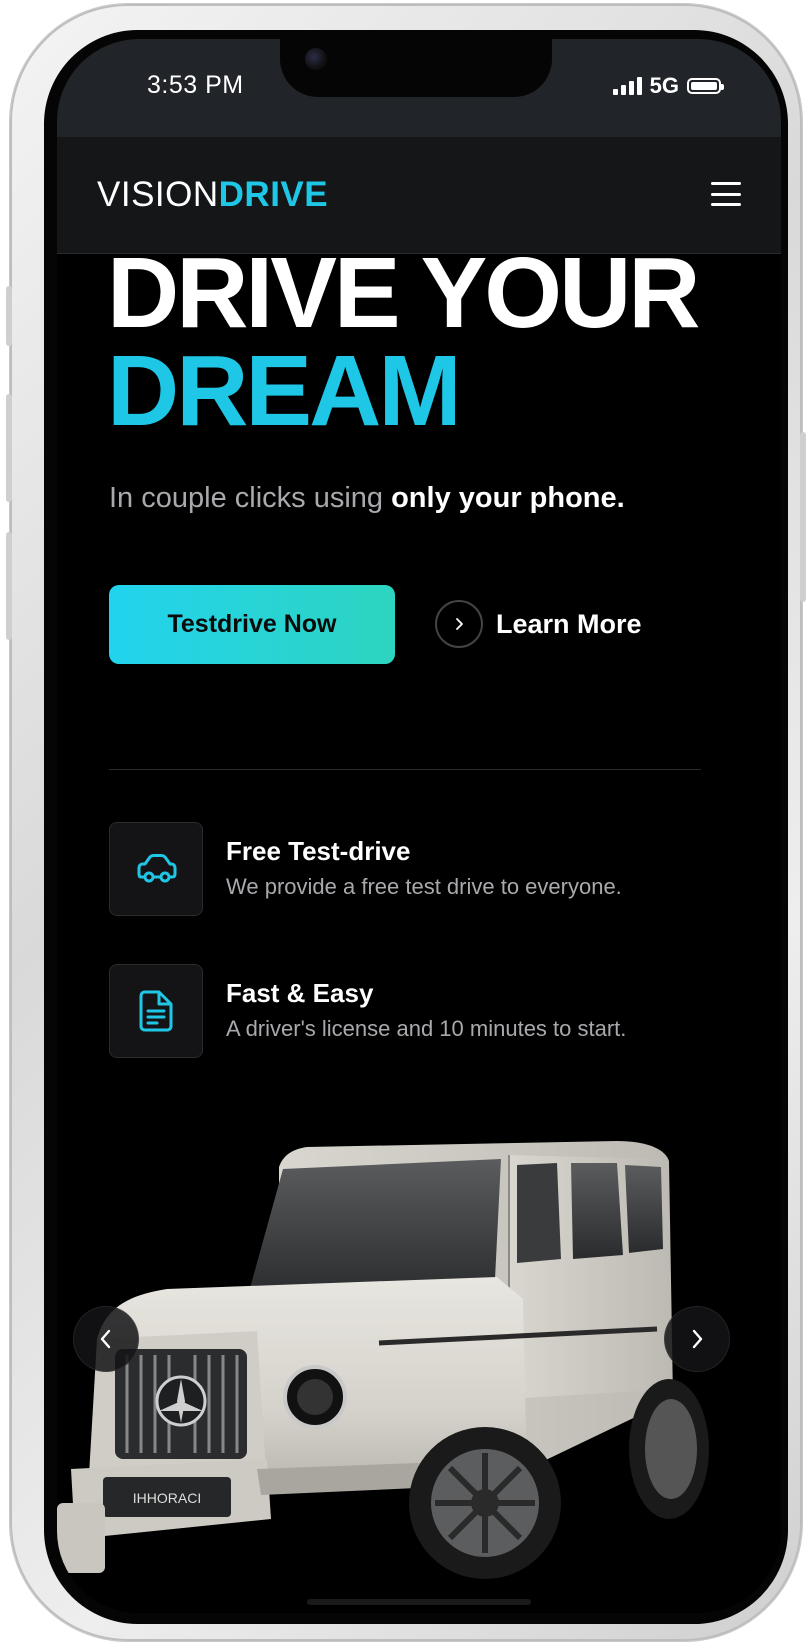 The height and width of the screenshot is (1645, 812). What do you see at coordinates (705, 86) in the screenshot?
I see `battery-icon` at bounding box center [705, 86].